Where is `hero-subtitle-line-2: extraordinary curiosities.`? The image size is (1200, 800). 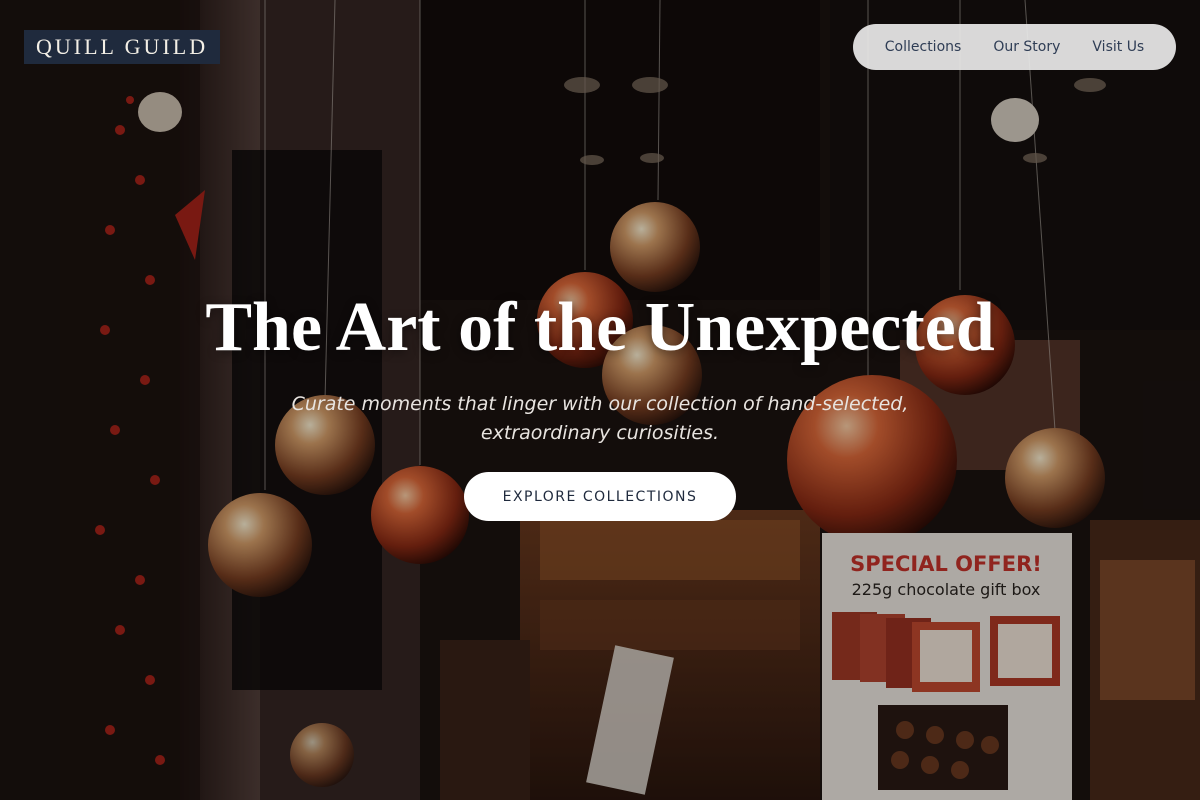 hero-subtitle-line-2: extraordinary curiosities. is located at coordinates (600, 433).